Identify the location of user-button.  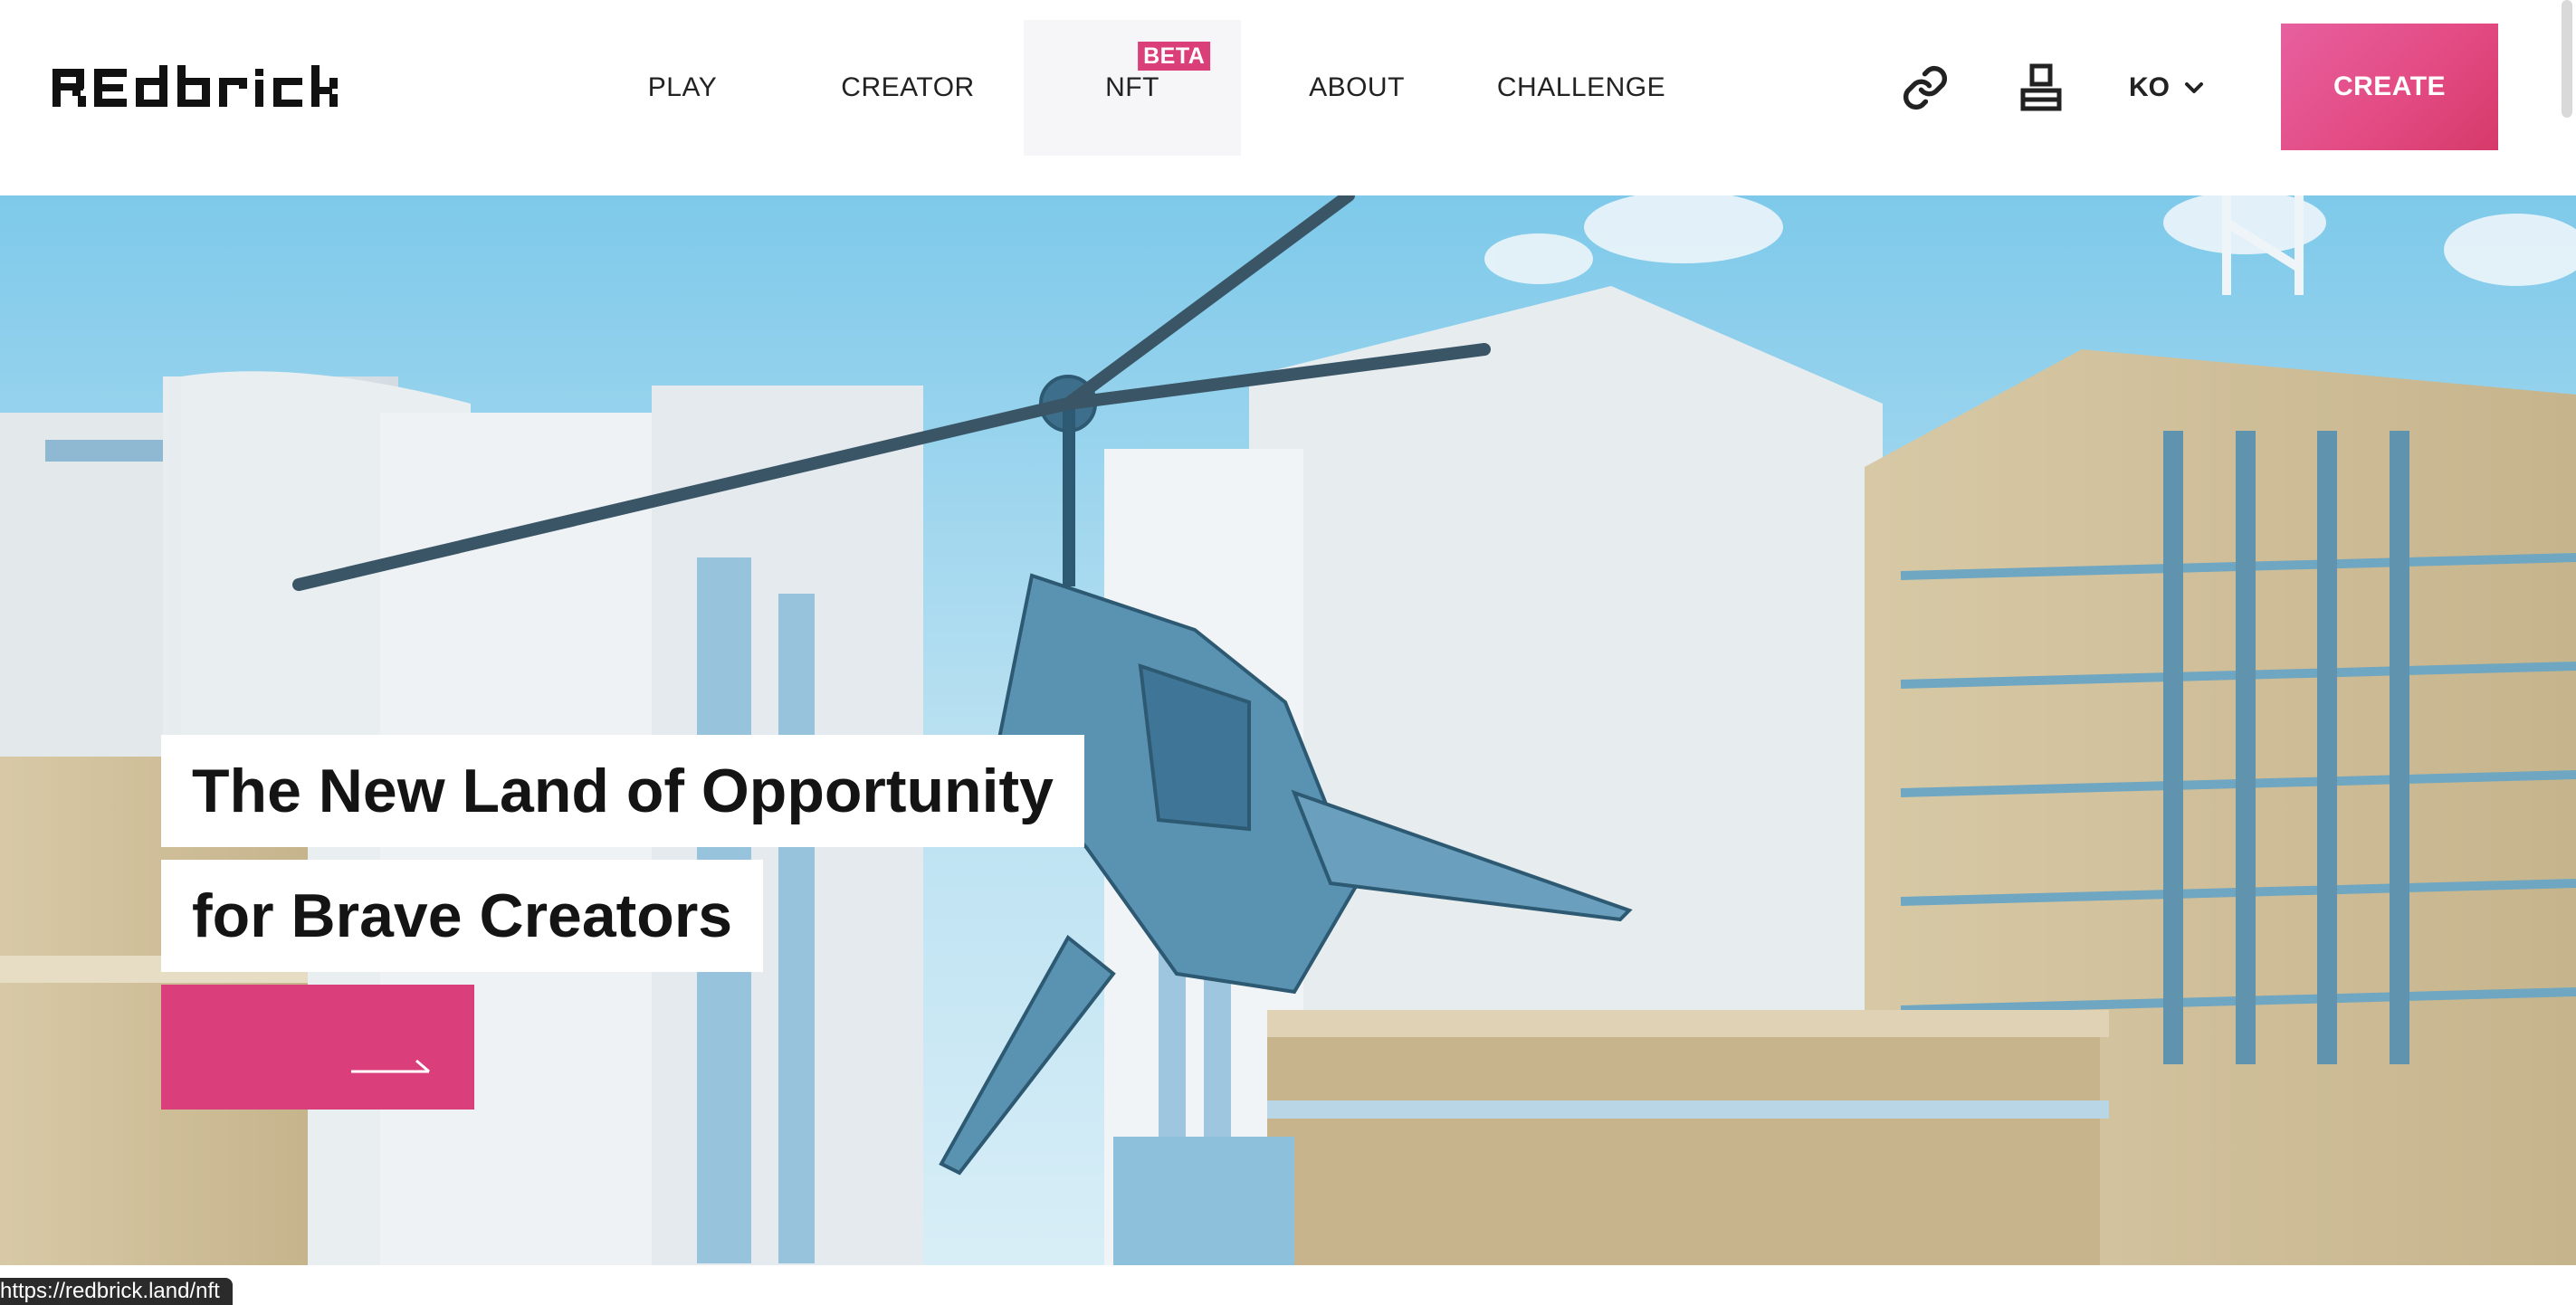
(2041, 88).